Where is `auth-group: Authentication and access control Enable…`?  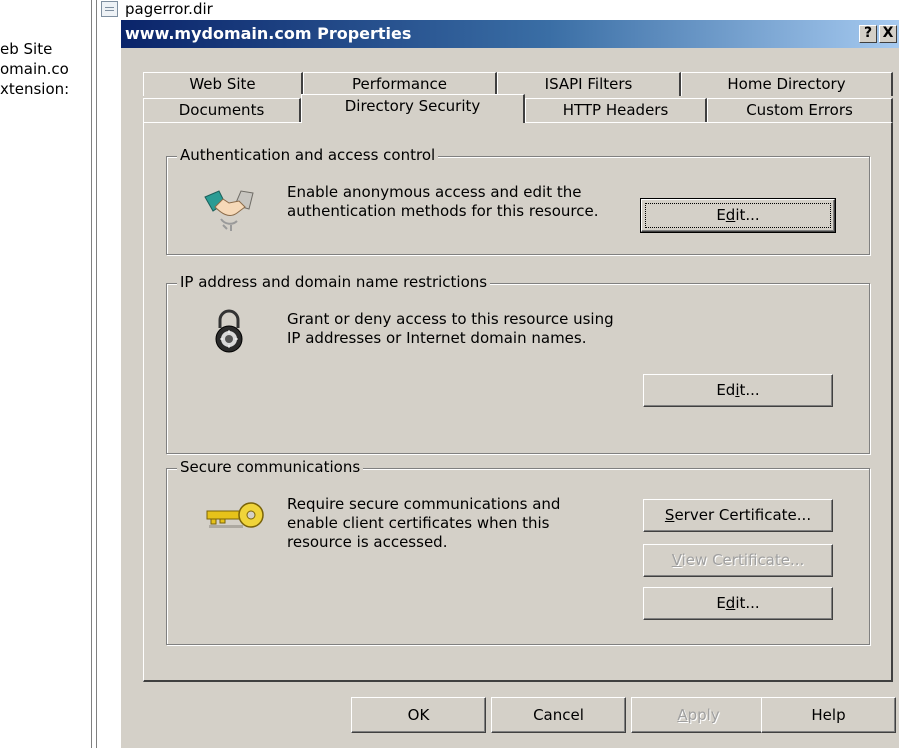 auth-group: Authentication and access control Enable… is located at coordinates (518, 200).